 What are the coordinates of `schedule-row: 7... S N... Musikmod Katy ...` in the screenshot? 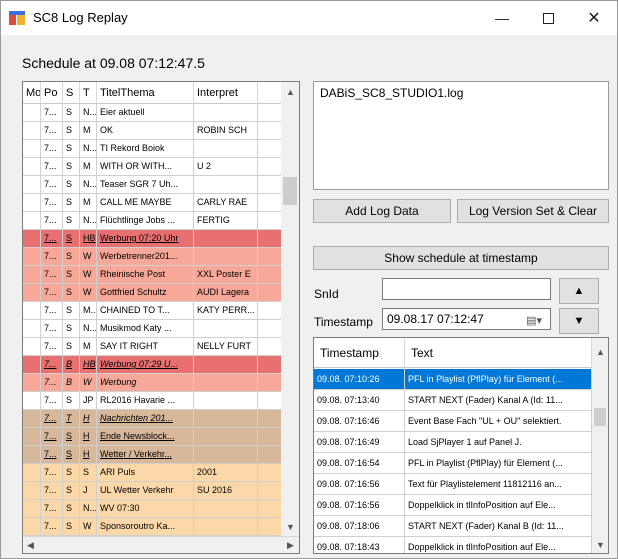 It's located at (152, 329).